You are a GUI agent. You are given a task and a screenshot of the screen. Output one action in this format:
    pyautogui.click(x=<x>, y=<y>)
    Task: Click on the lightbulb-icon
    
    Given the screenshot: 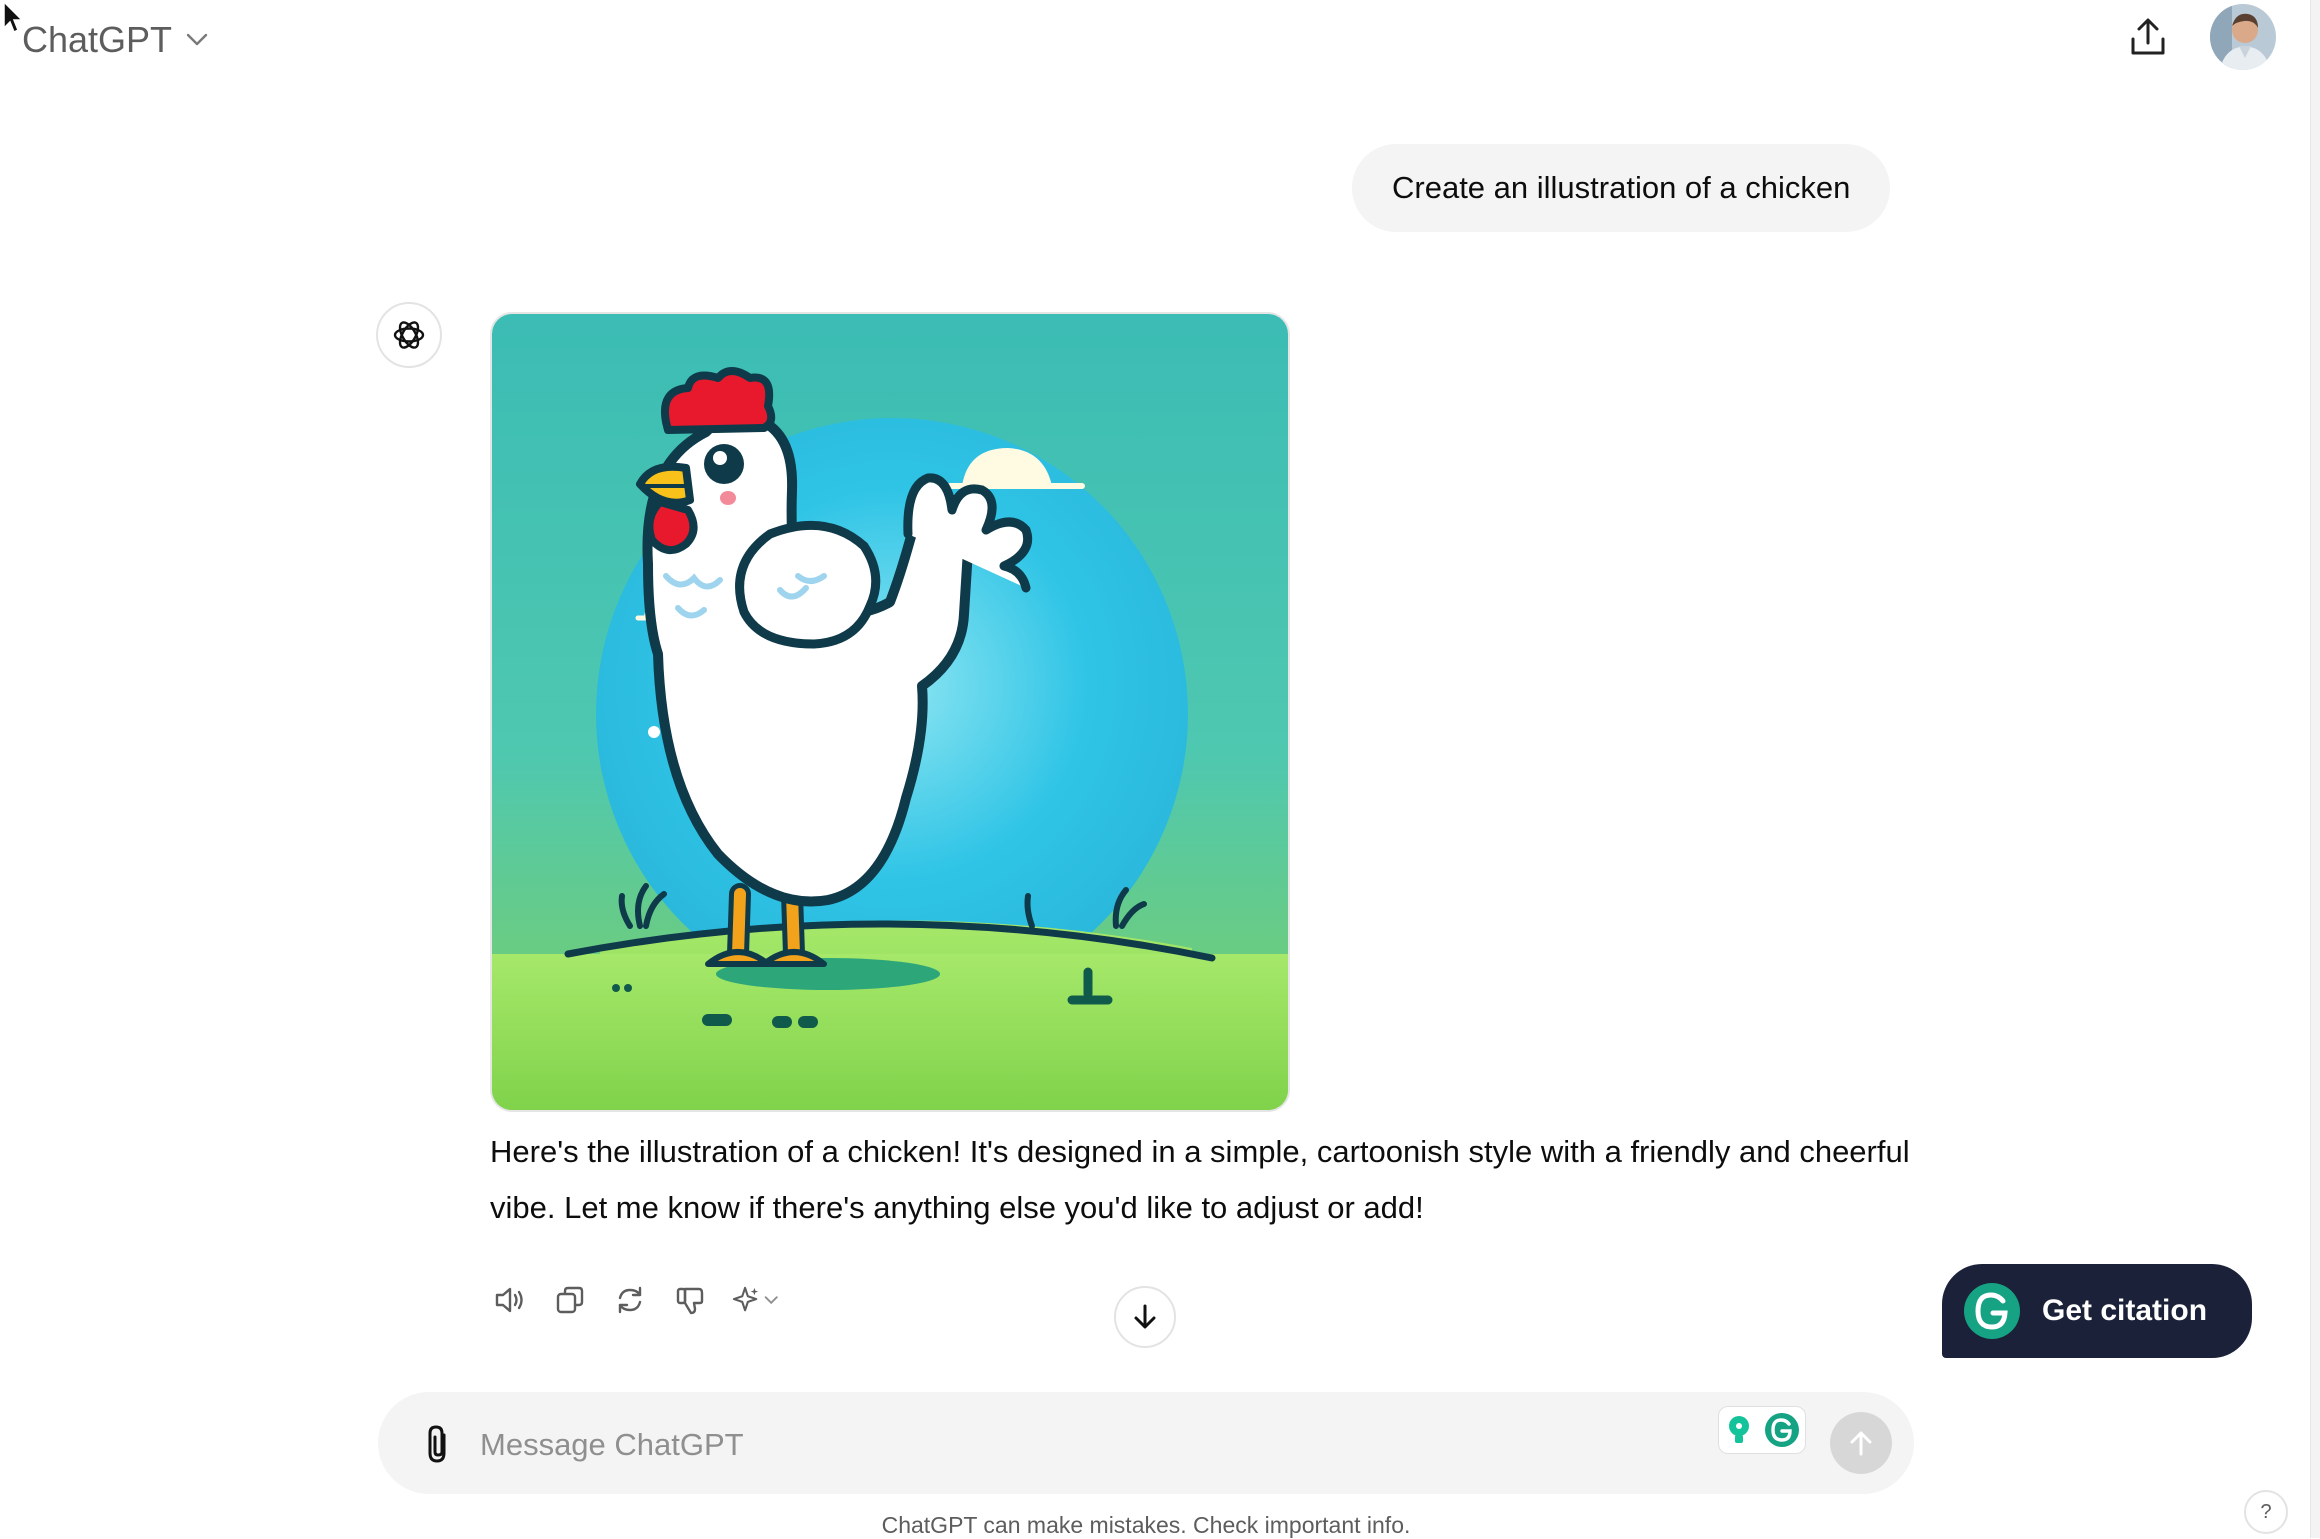 What is the action you would take?
    pyautogui.click(x=1739, y=1429)
    